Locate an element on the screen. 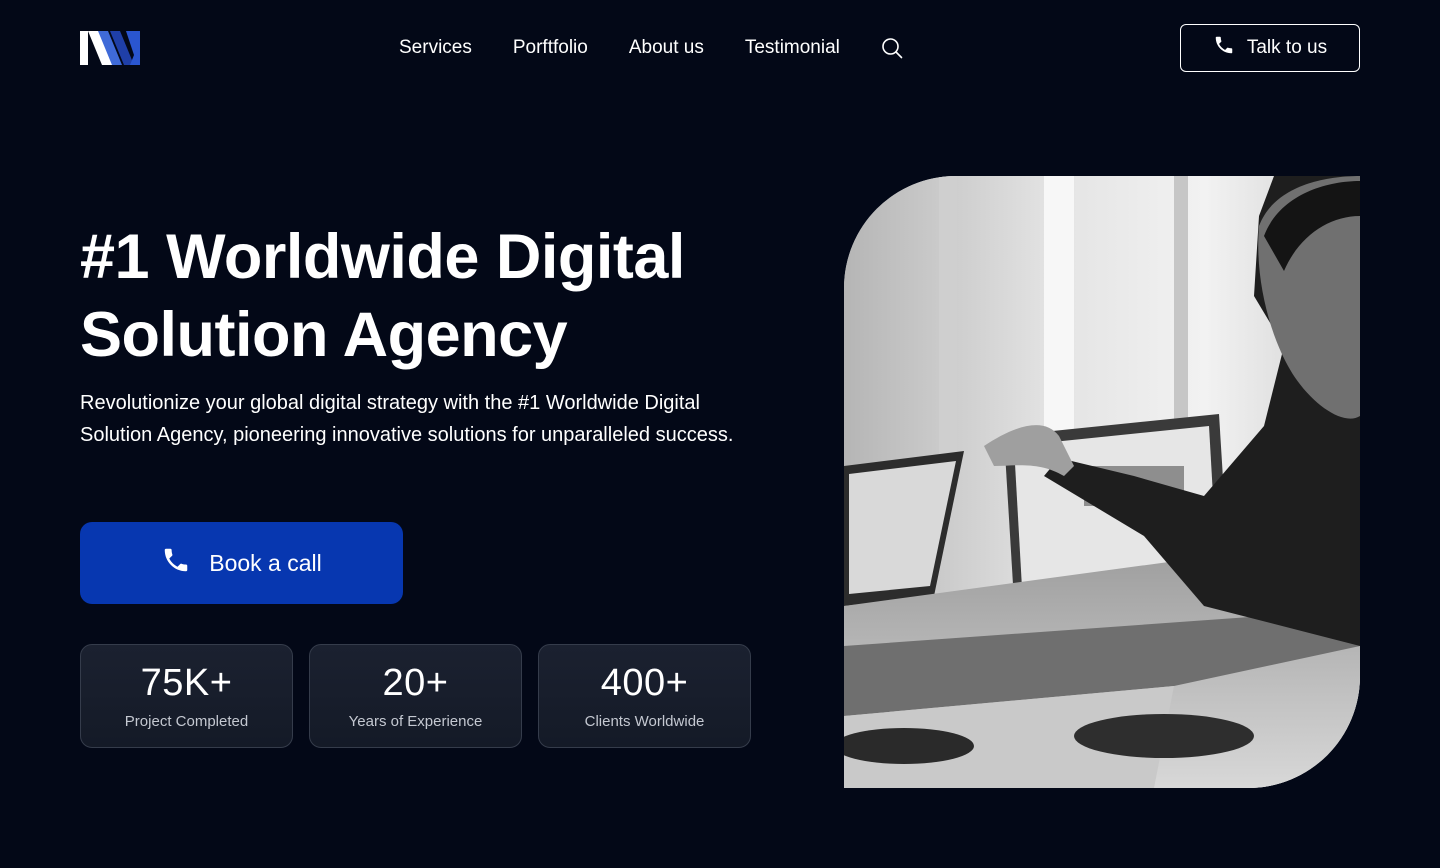  stat-label: Clients Worldwide is located at coordinates (644, 721).